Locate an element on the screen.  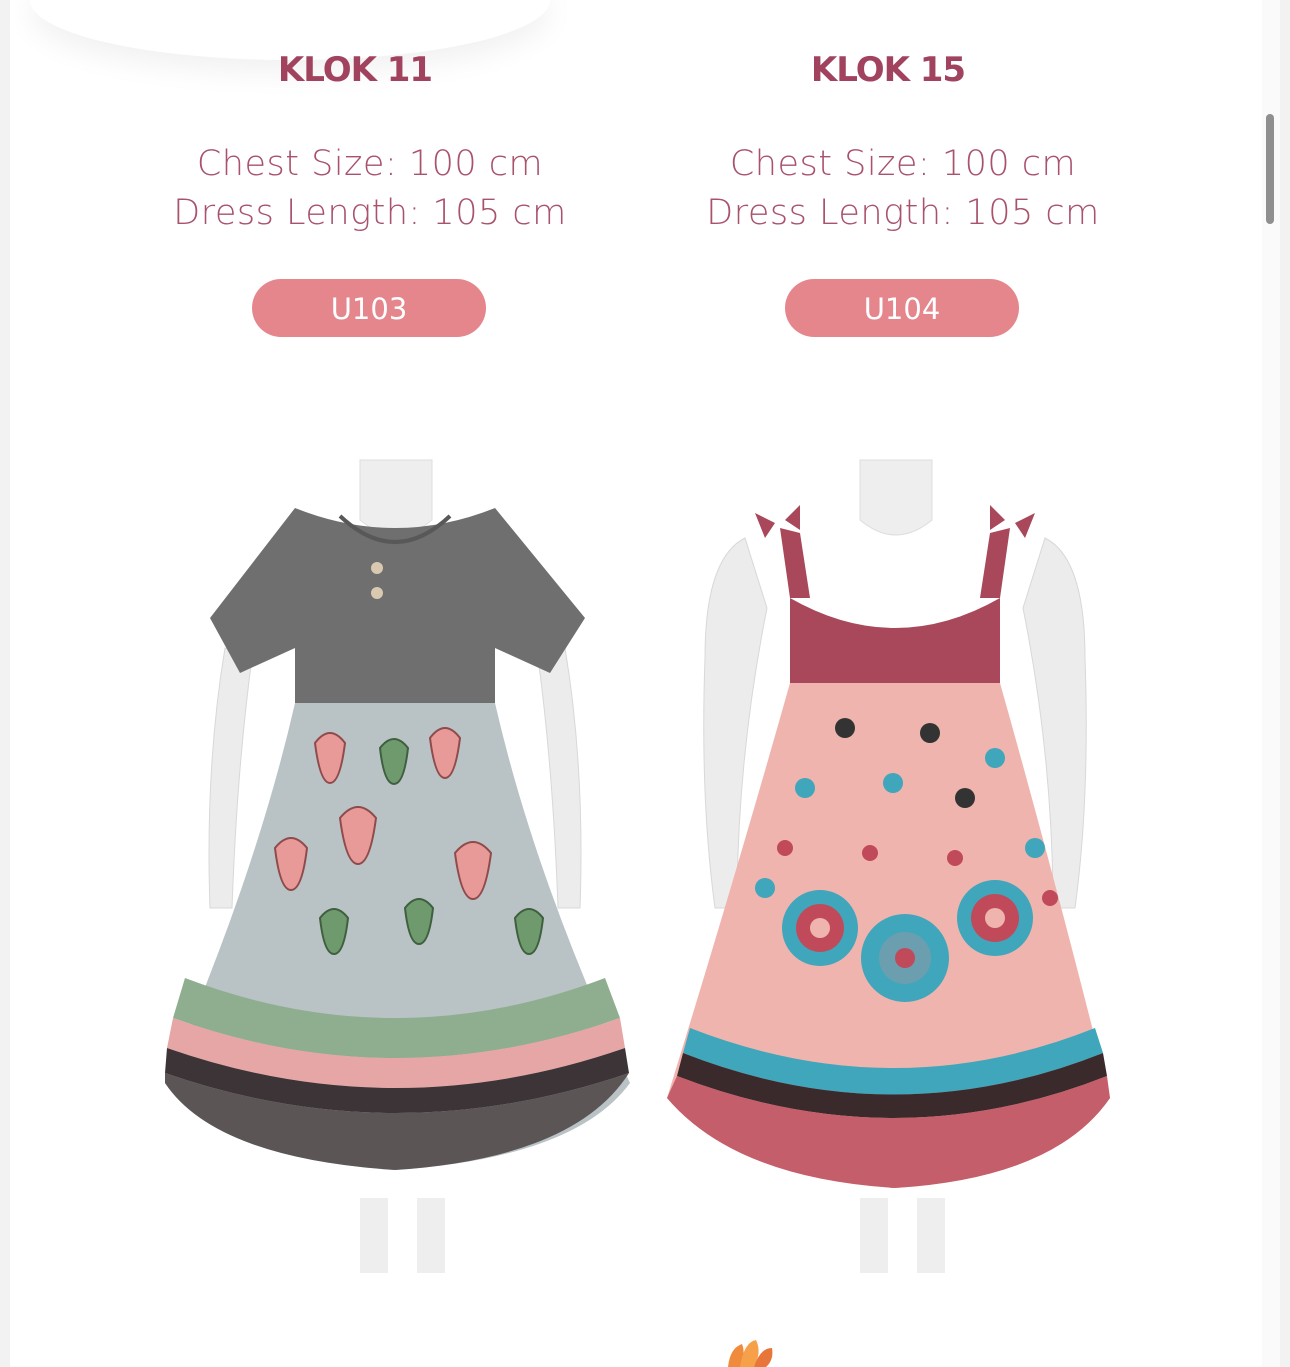
product-code-button: U103 is located at coordinates (369, 308).